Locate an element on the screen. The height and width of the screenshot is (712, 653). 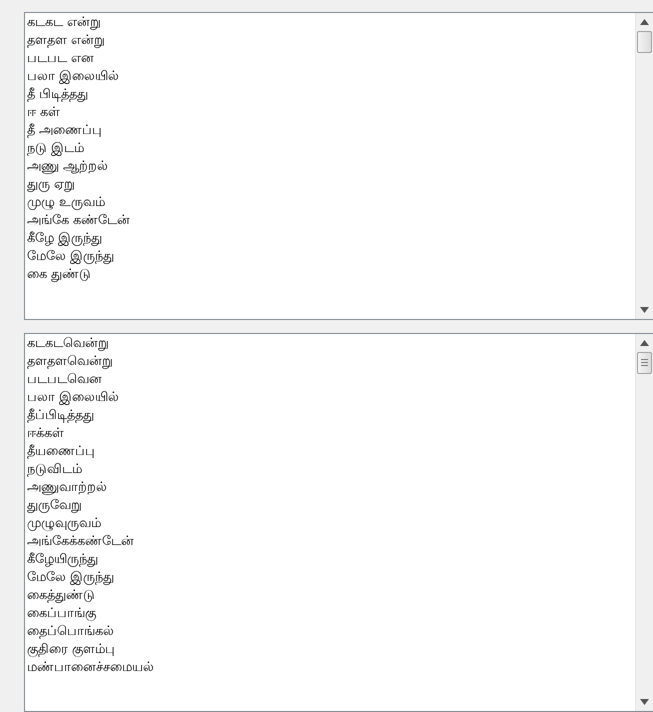
text-line: தீ அணைப்பு is located at coordinates (64, 131).